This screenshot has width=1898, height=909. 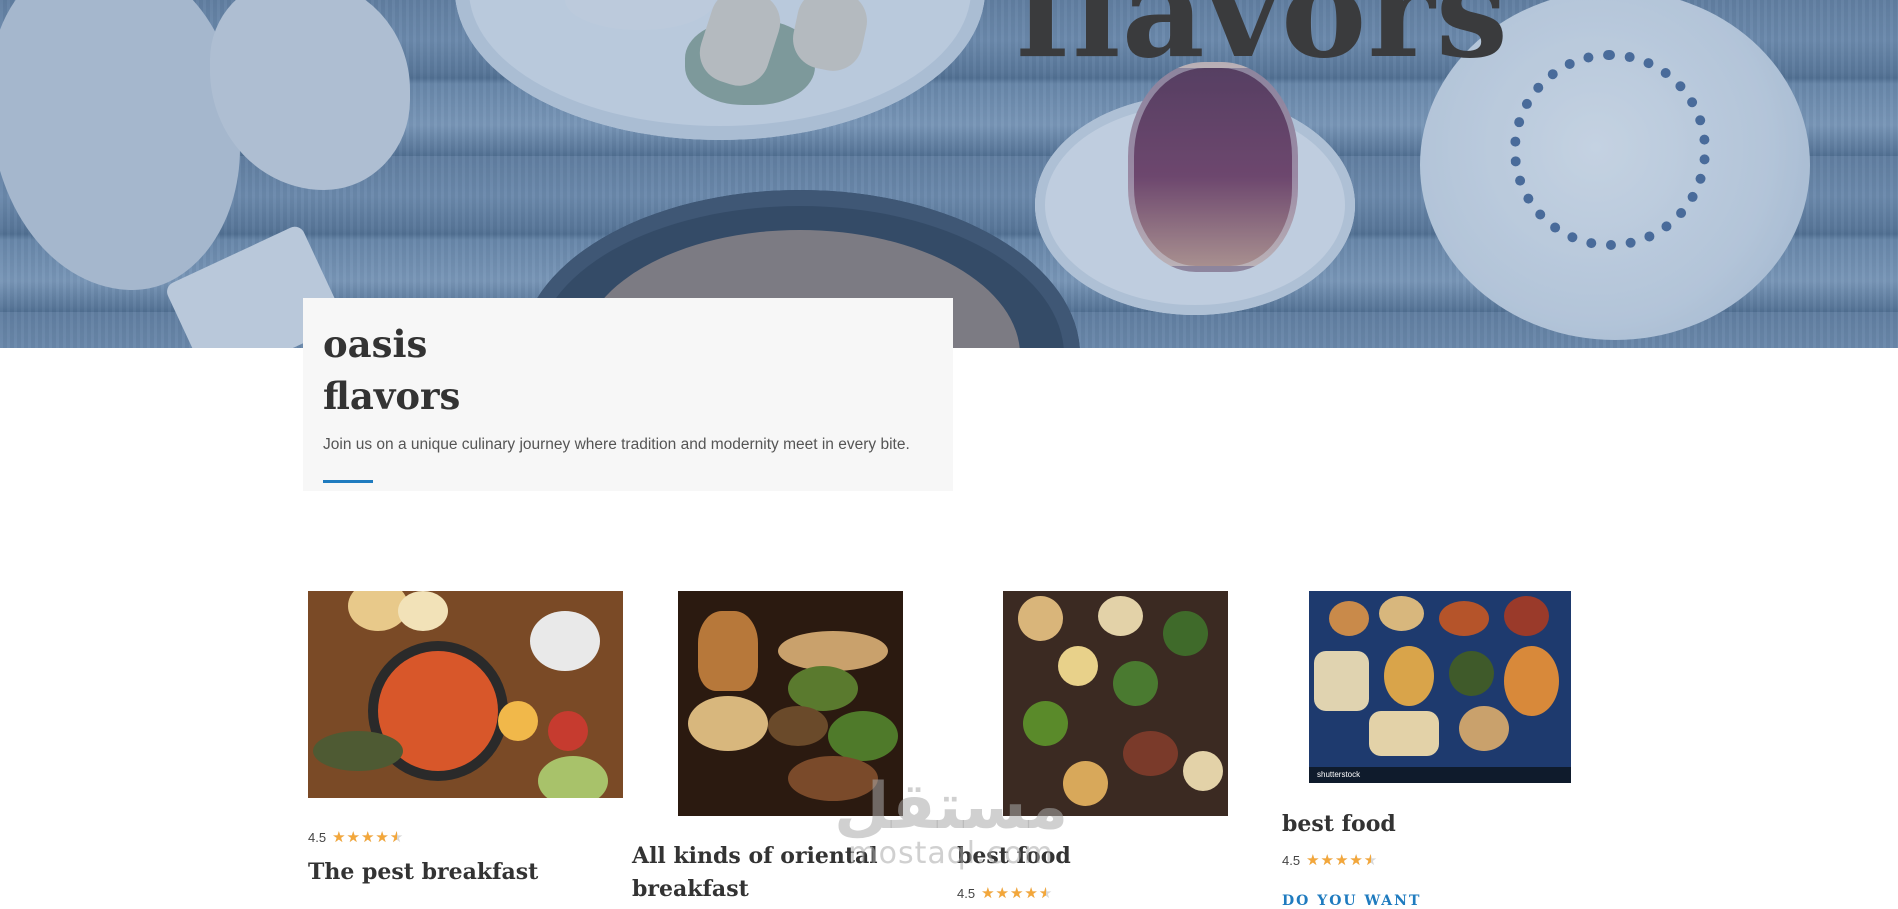 I want to click on intro-title-line: flavors, so click(x=392, y=396).